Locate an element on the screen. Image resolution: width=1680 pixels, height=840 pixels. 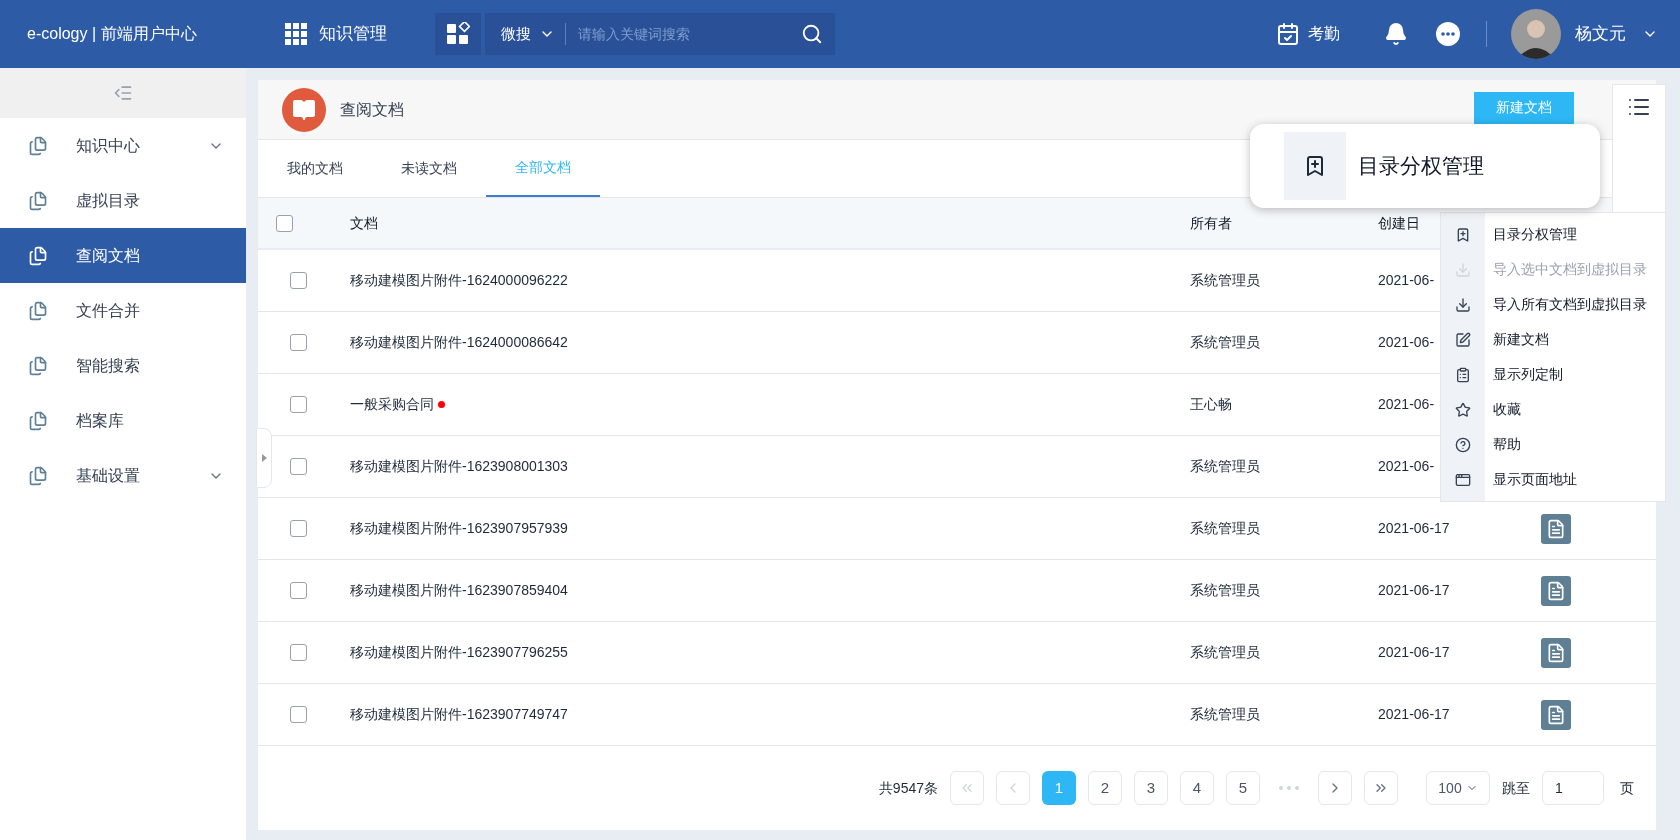
document-name: 移动建模图片附件-1623907796255 is located at coordinates (459, 652).